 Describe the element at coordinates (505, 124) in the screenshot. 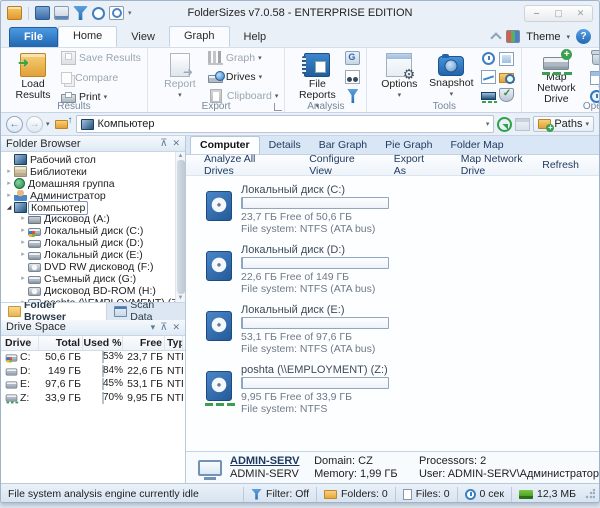

I see `refresh-icon` at that location.